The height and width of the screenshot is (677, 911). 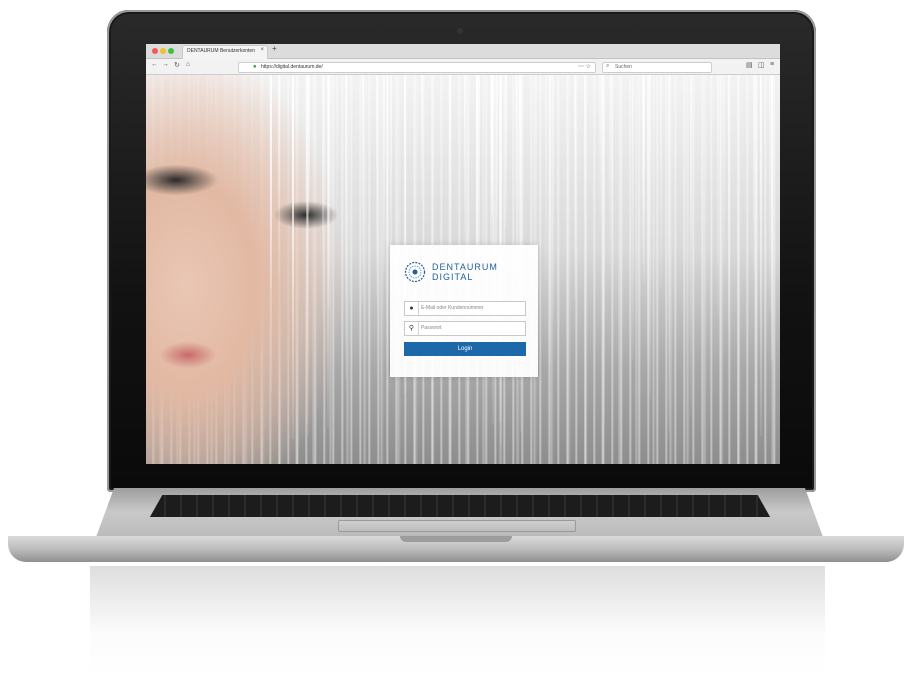 What do you see at coordinates (772, 64) in the screenshot?
I see `menu-icon: ≡` at bounding box center [772, 64].